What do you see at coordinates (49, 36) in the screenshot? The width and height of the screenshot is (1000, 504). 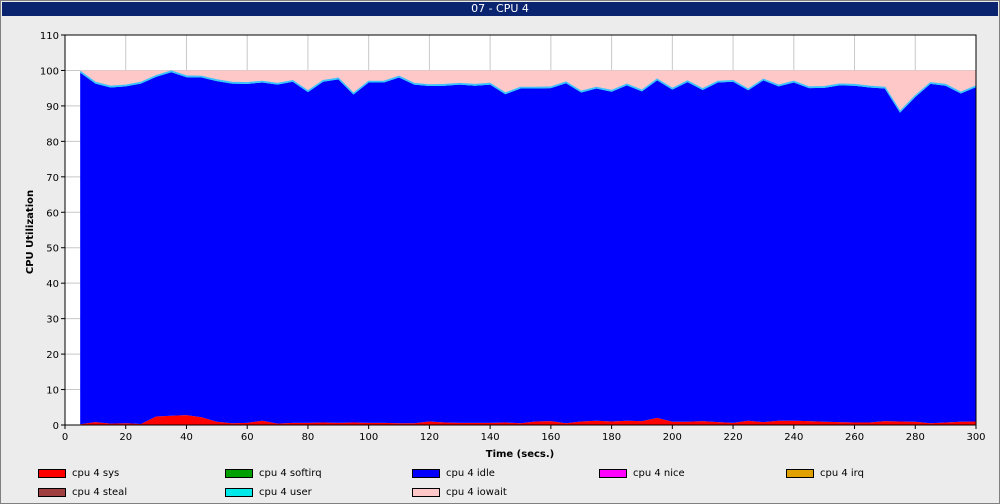 I see `y-tick-label: 110` at bounding box center [49, 36].